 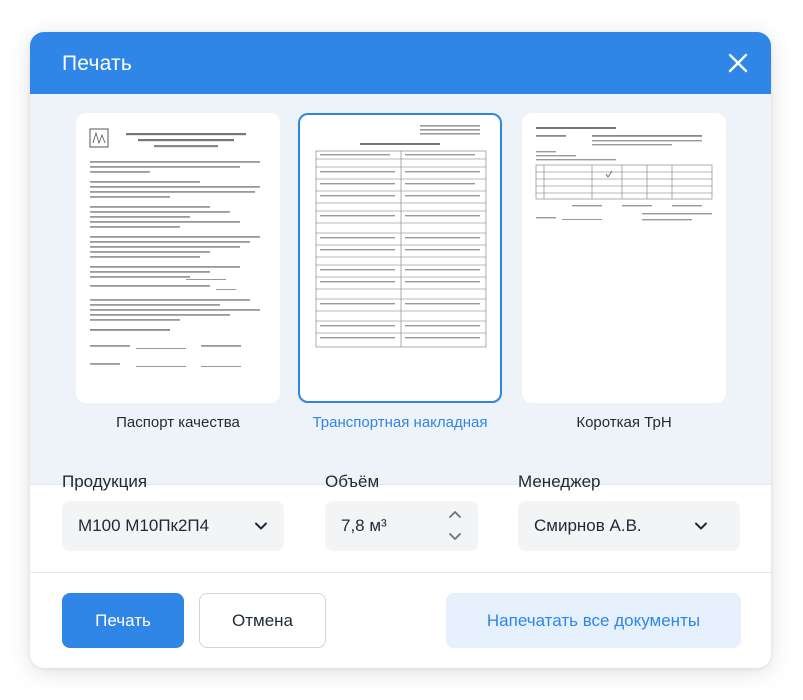 What do you see at coordinates (400, 572) in the screenshot?
I see `divider` at bounding box center [400, 572].